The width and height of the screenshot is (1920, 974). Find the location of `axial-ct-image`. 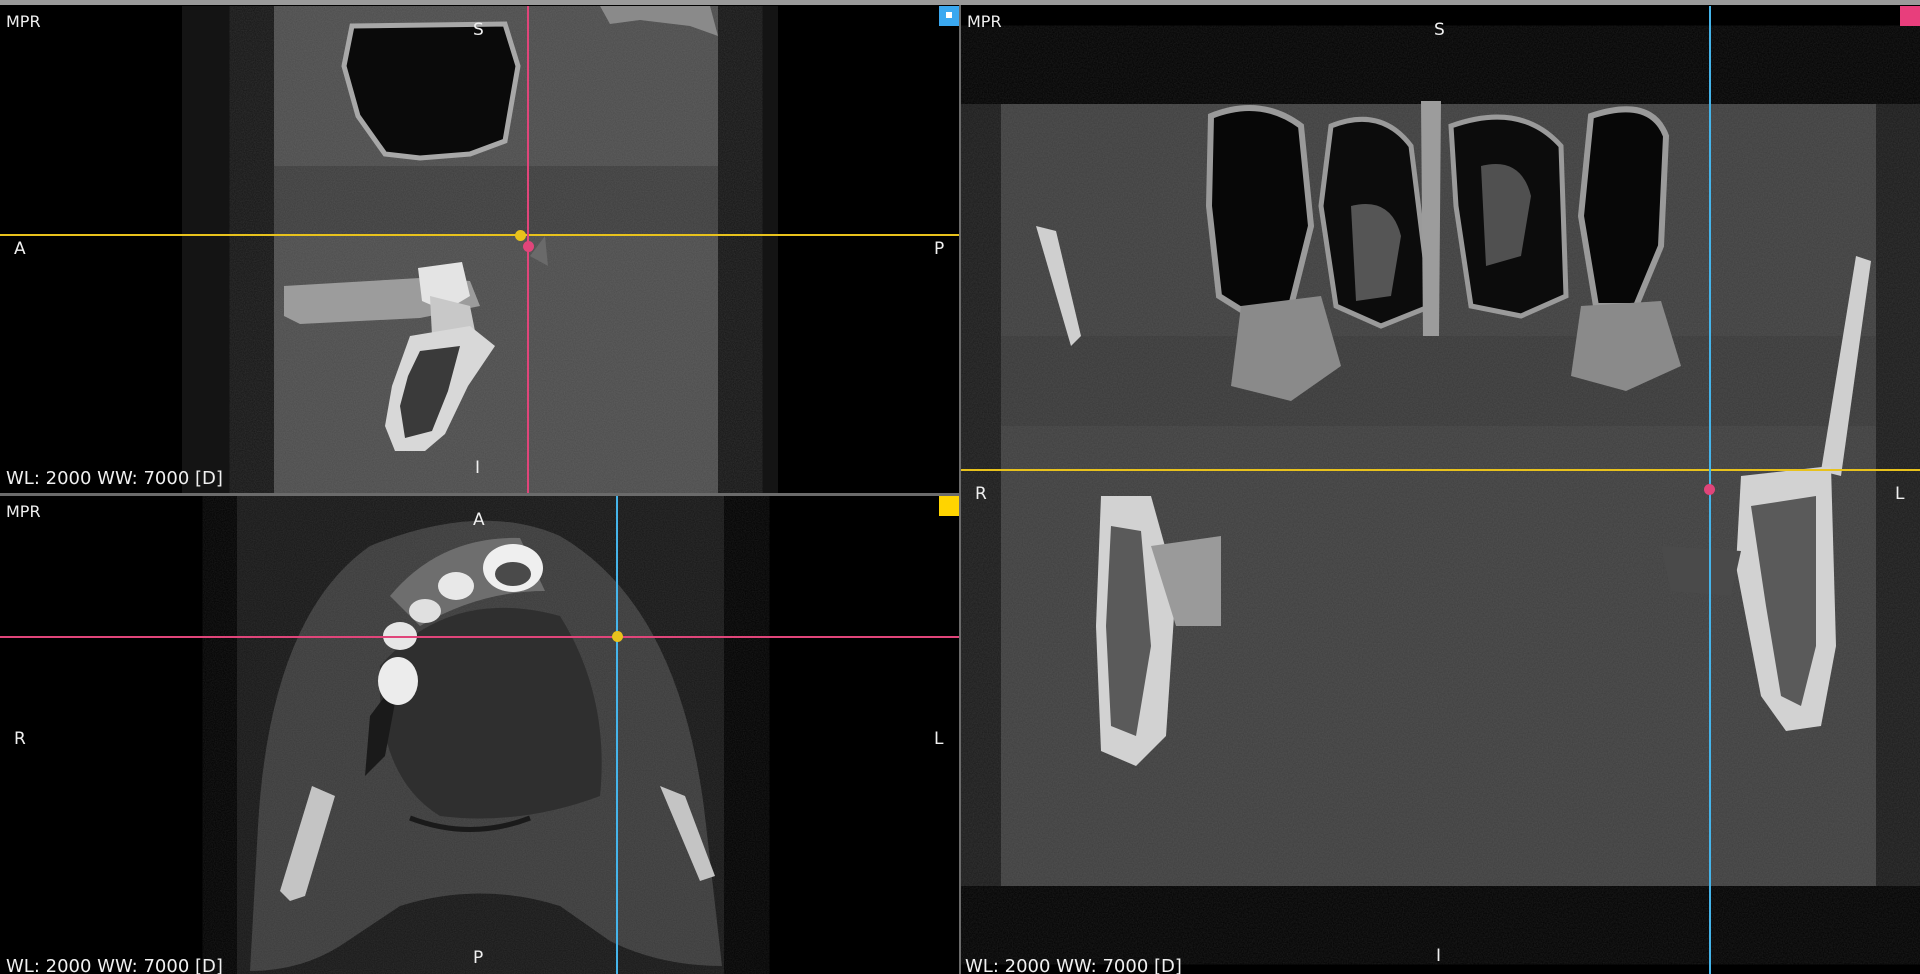

axial-ct-image is located at coordinates (480, 735).